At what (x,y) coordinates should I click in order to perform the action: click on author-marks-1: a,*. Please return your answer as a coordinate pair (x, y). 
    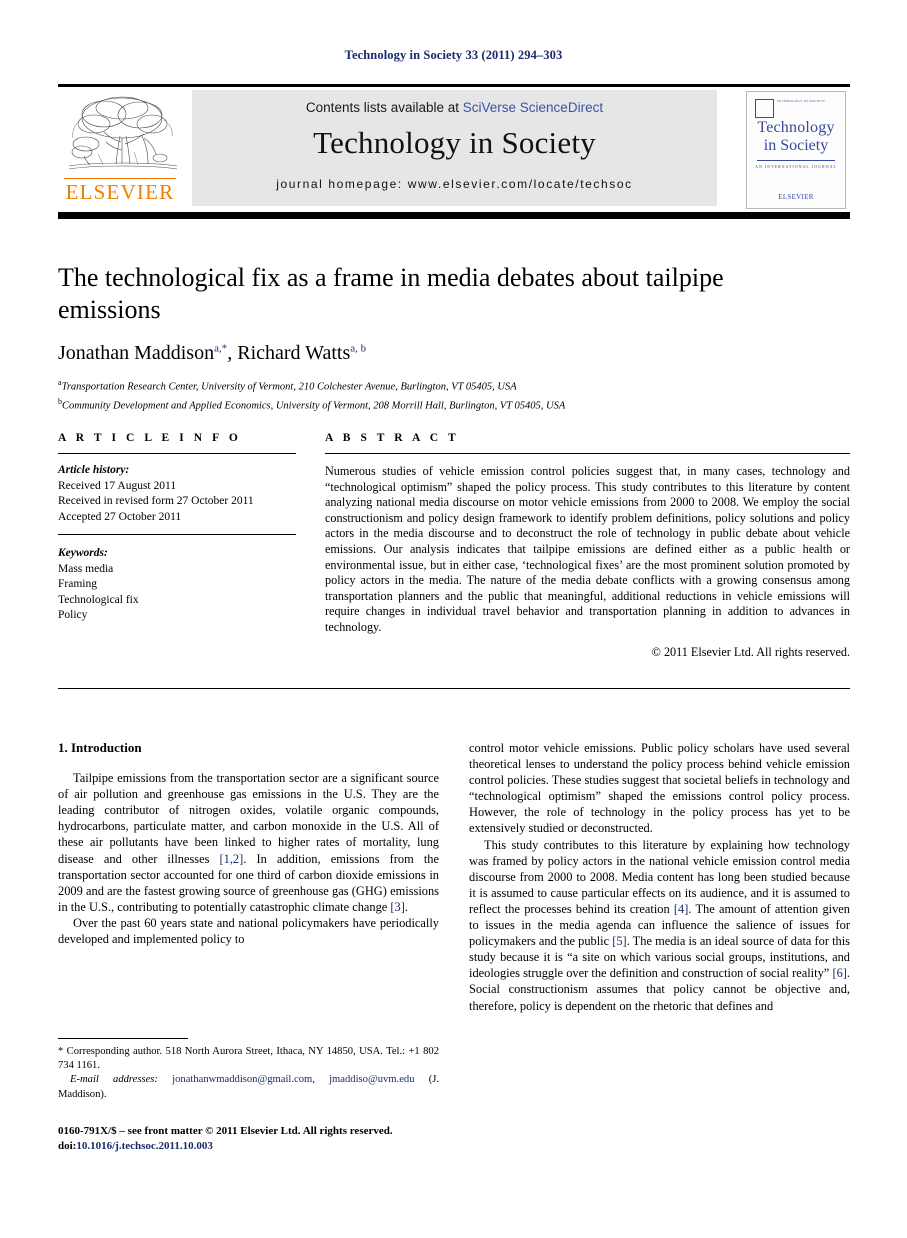
    Looking at the image, I should click on (221, 348).